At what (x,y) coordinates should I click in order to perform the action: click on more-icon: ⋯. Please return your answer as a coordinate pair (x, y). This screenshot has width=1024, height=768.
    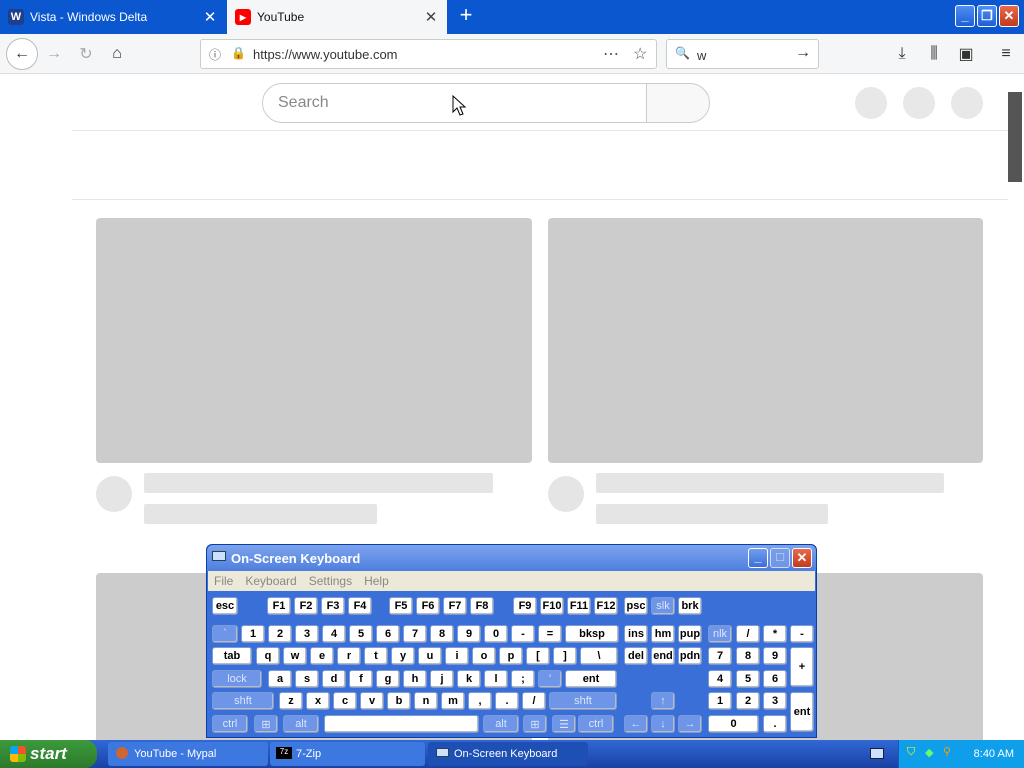
    Looking at the image, I should click on (611, 54).